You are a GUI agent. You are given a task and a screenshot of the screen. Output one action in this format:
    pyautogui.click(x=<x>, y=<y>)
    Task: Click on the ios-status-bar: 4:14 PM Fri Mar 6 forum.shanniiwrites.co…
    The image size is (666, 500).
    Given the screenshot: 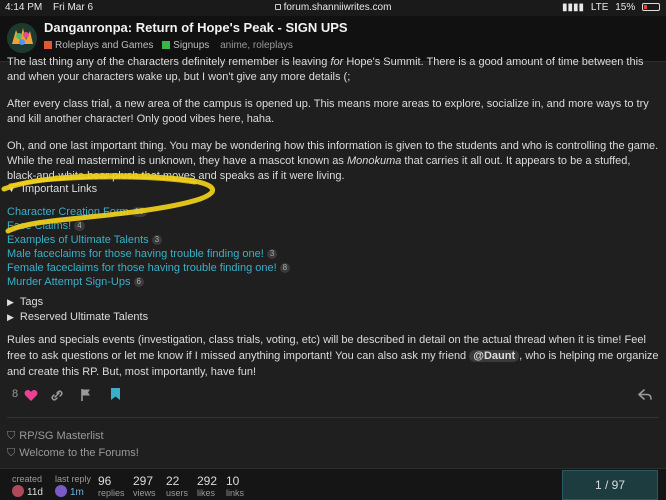 What is the action you would take?
    pyautogui.click(x=333, y=8)
    